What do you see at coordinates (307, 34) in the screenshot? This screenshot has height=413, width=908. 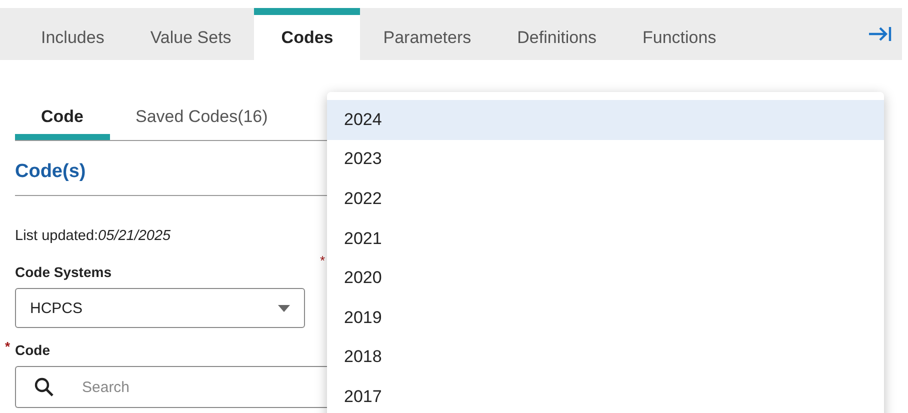 I see `tab: Codes` at bounding box center [307, 34].